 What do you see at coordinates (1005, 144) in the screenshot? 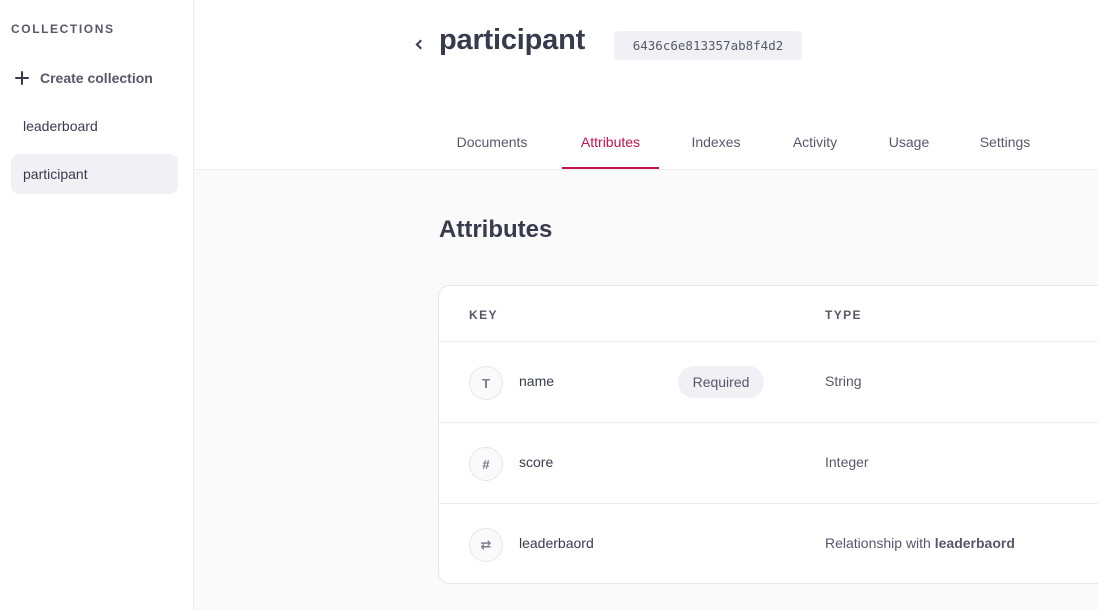
I see `tab-settings: Settings` at bounding box center [1005, 144].